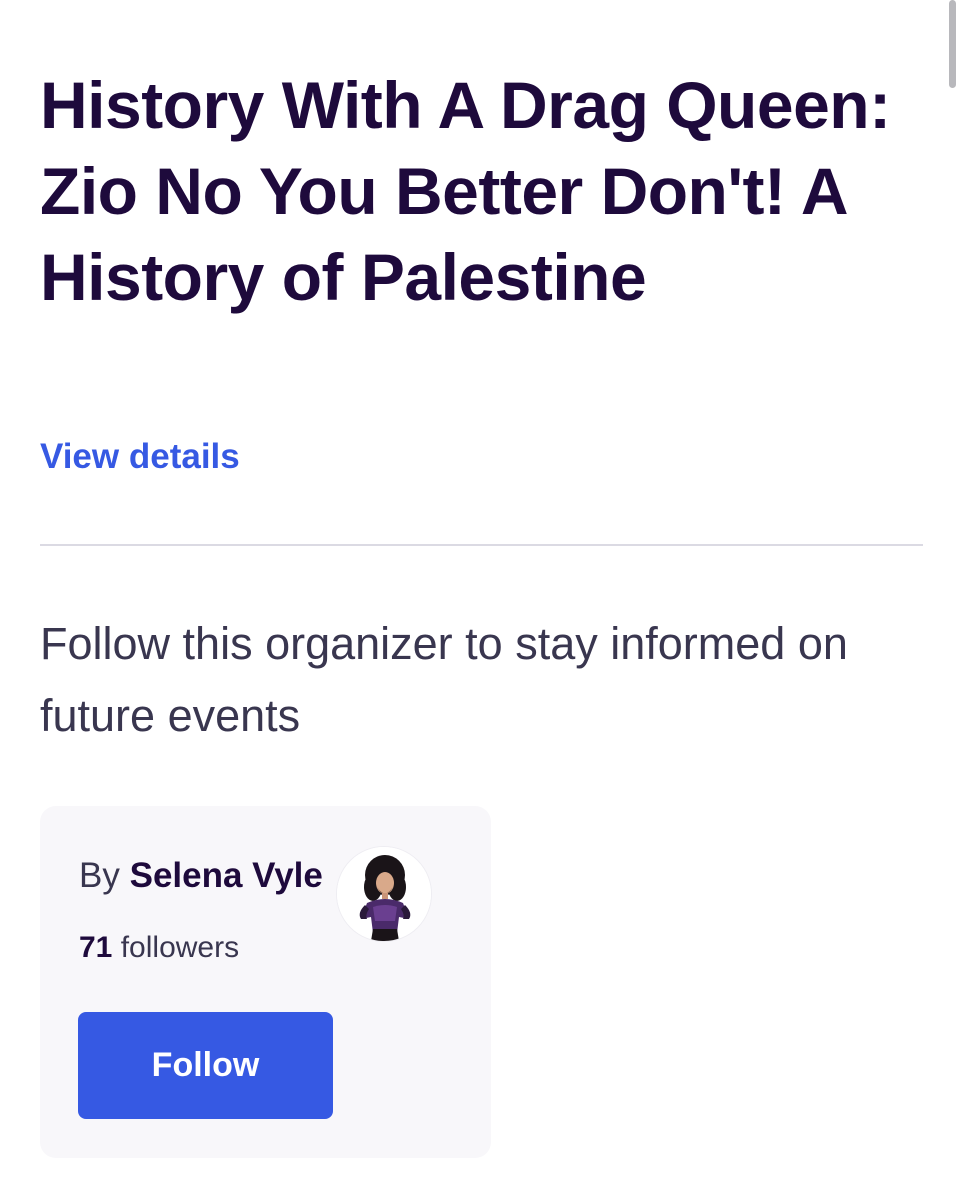 The width and height of the screenshot is (962, 1199). I want to click on follow-button: Follow, so click(205, 1065).